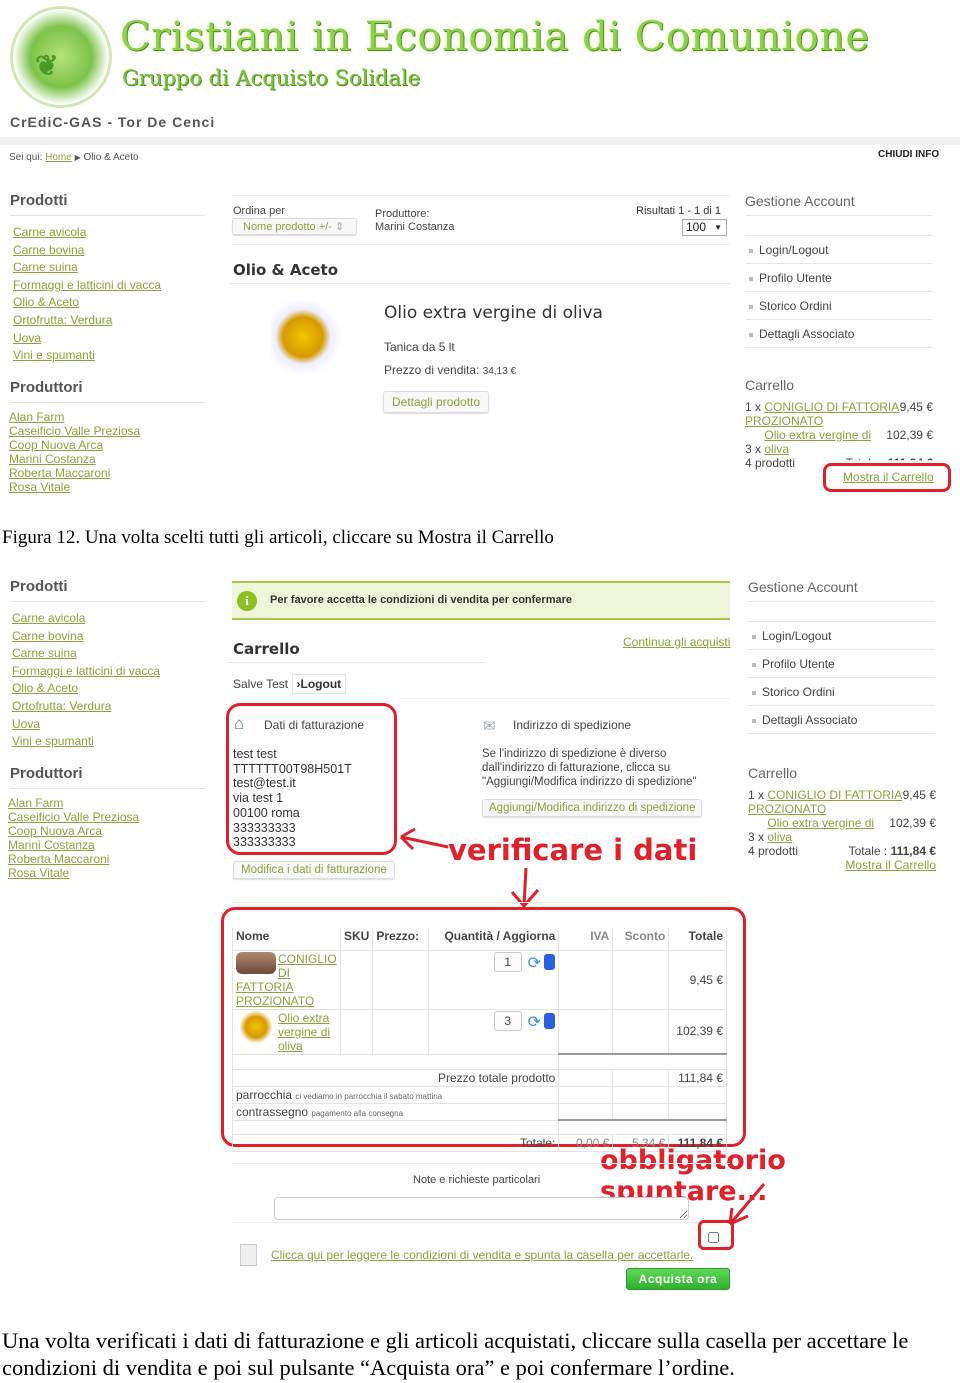 This screenshot has height=1383, width=960. Describe the element at coordinates (697, 939) in the screenshot. I see `col-total: Totale` at that location.